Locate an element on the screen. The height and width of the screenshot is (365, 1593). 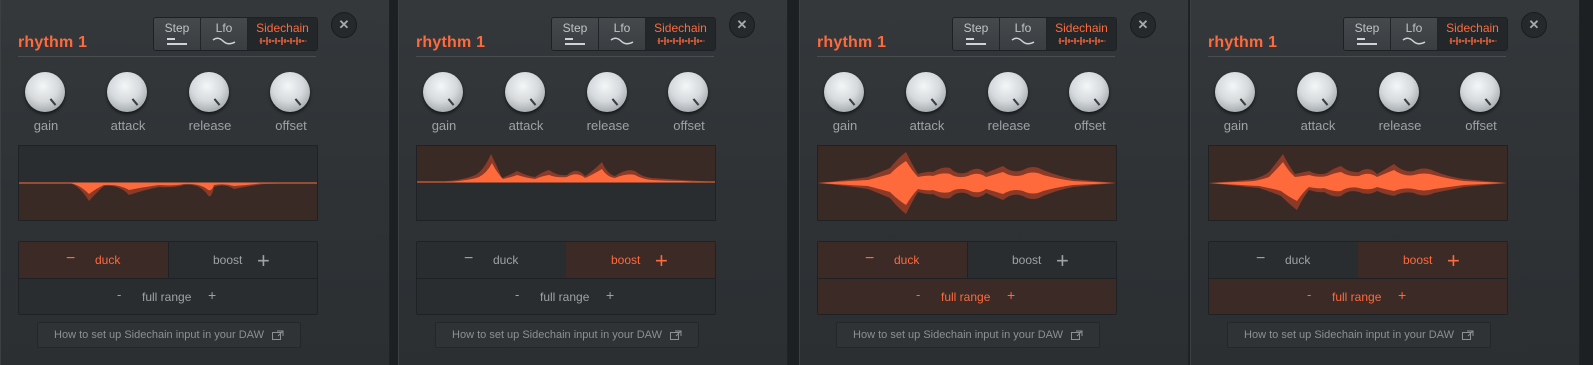
close-icon: ✕ is located at coordinates (344, 24).